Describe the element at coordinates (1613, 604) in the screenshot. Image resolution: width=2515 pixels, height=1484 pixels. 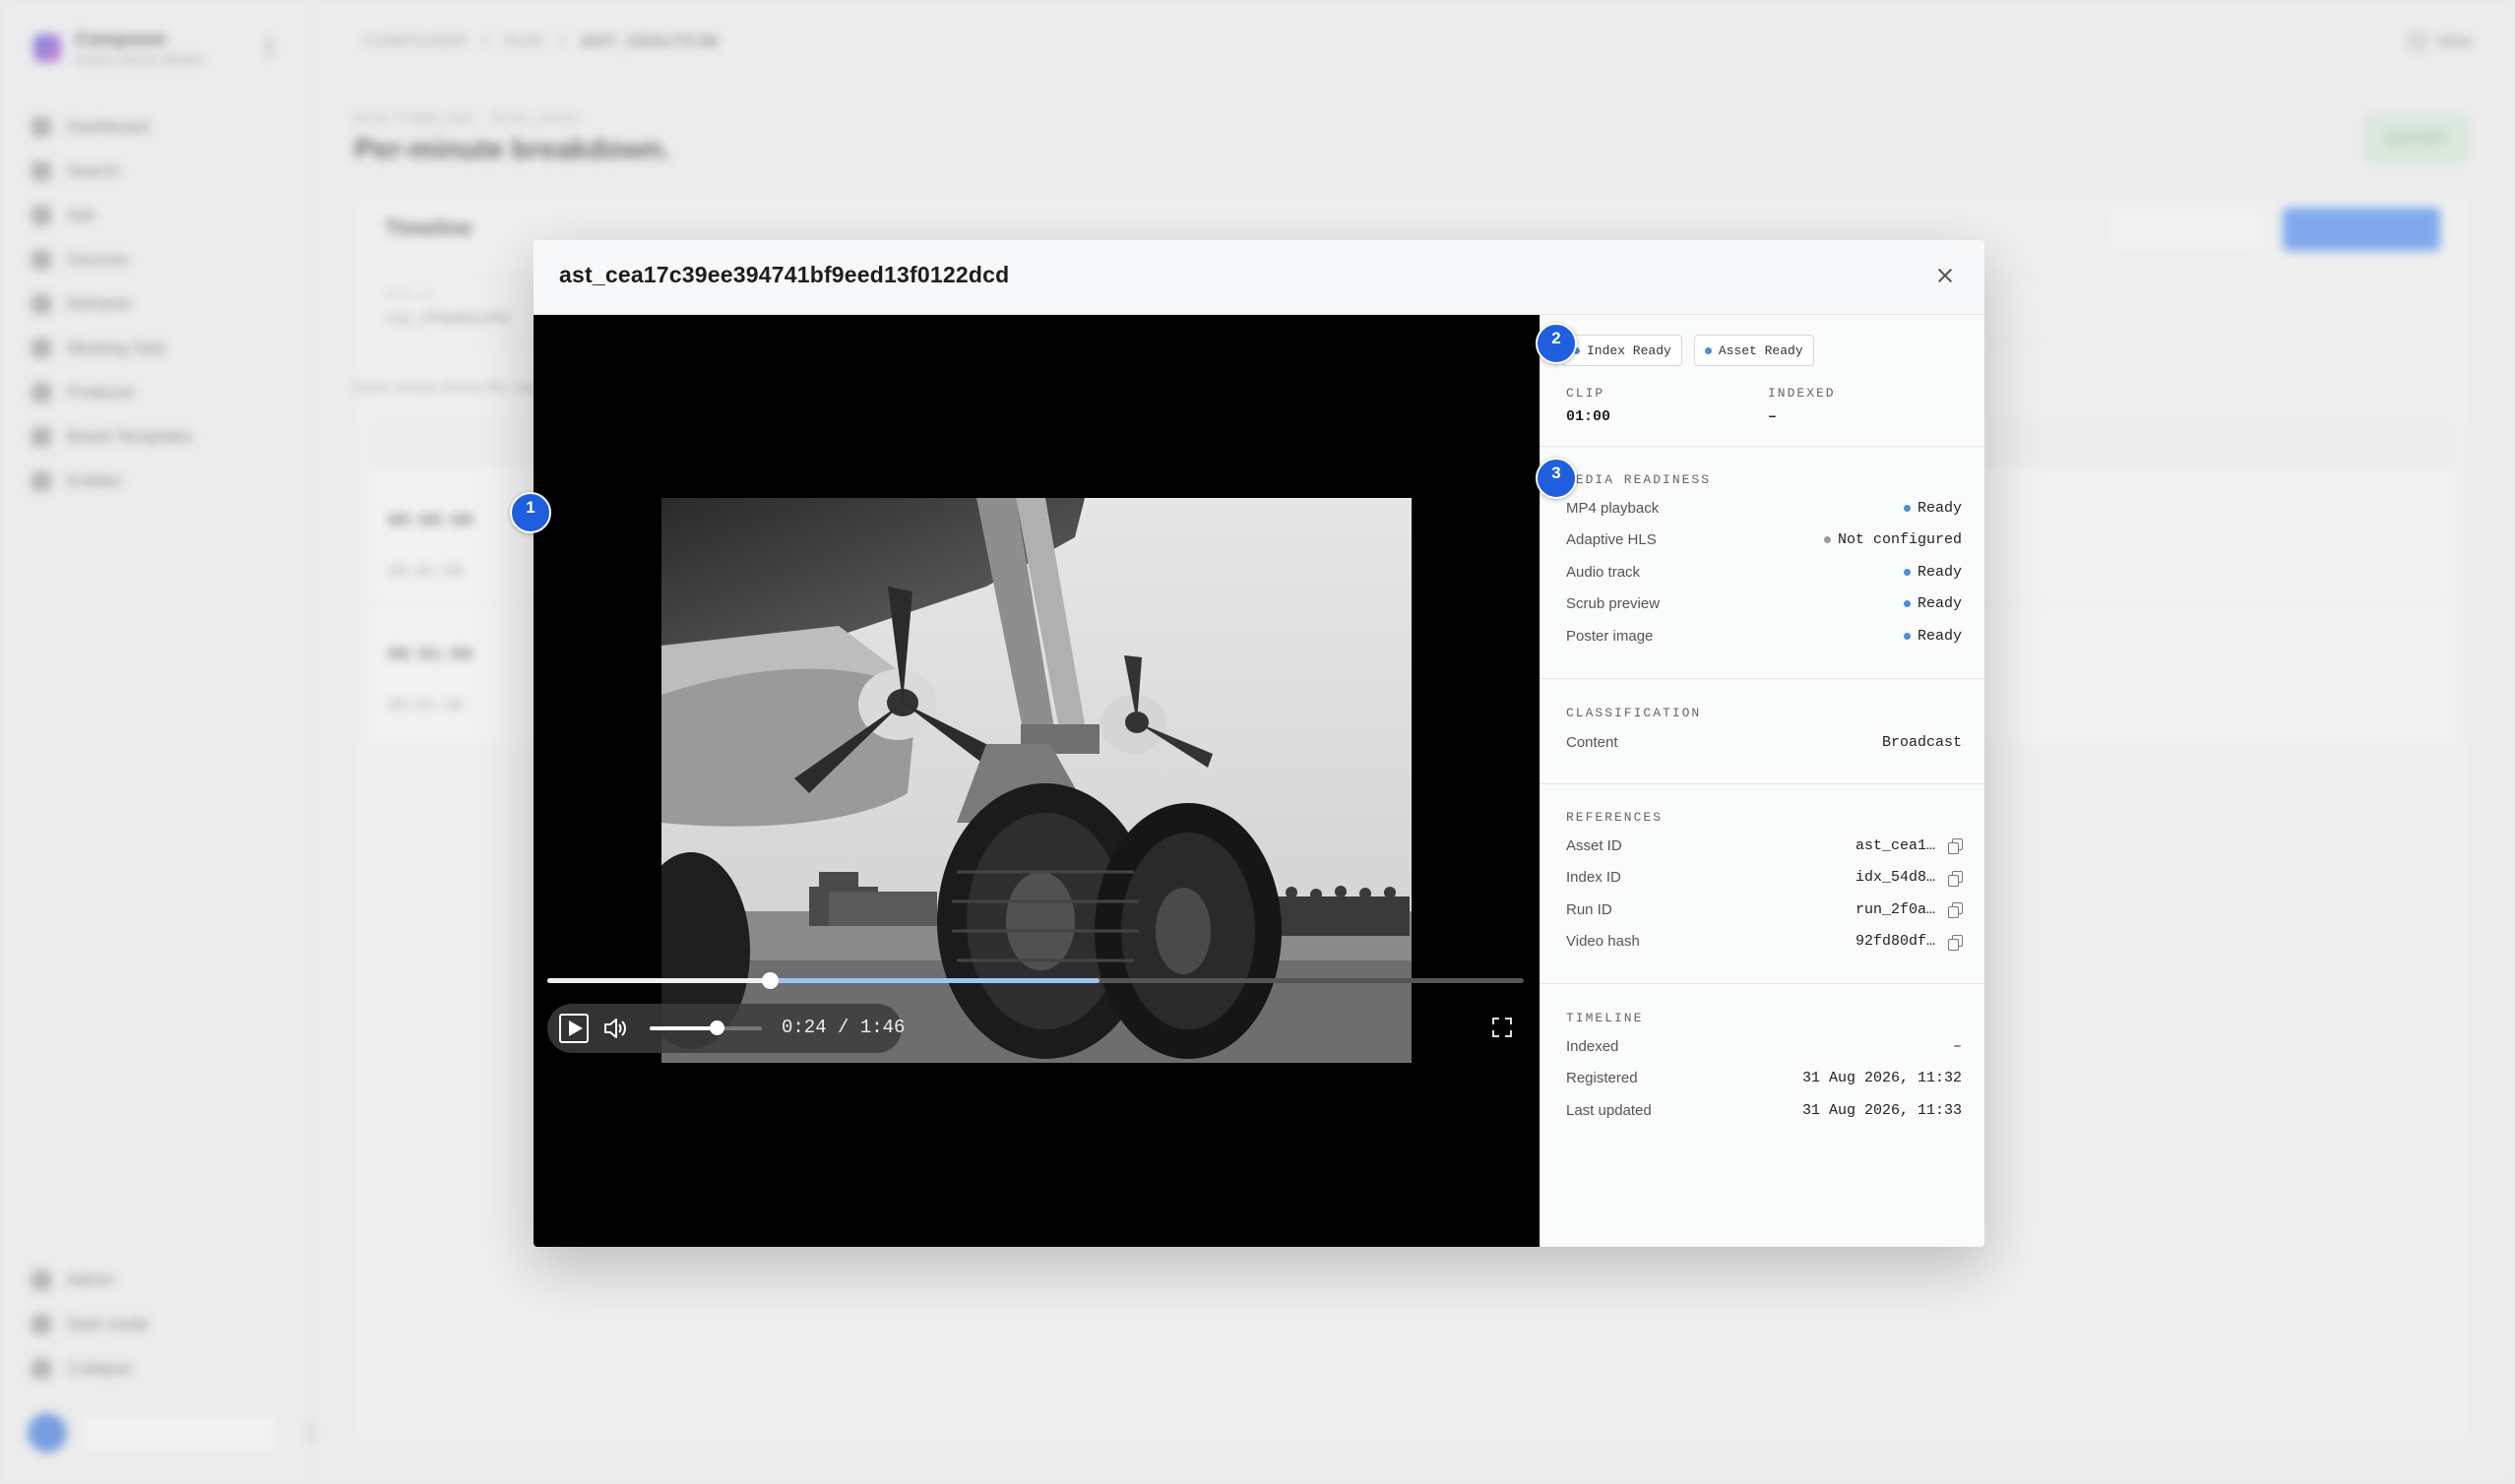
I see `row-label: Scrub preview` at that location.